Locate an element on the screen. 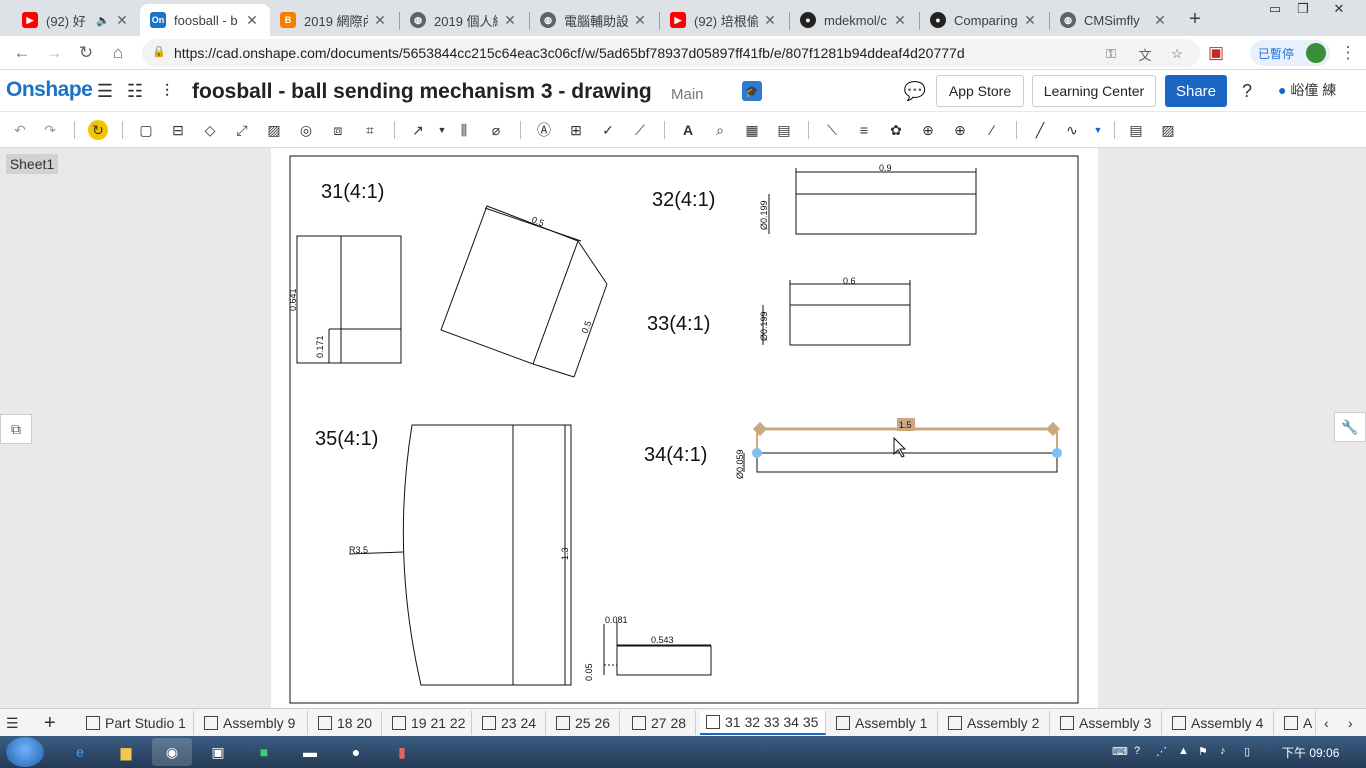 The image size is (1366, 768). bom-icon: ▤ is located at coordinates (784, 130).